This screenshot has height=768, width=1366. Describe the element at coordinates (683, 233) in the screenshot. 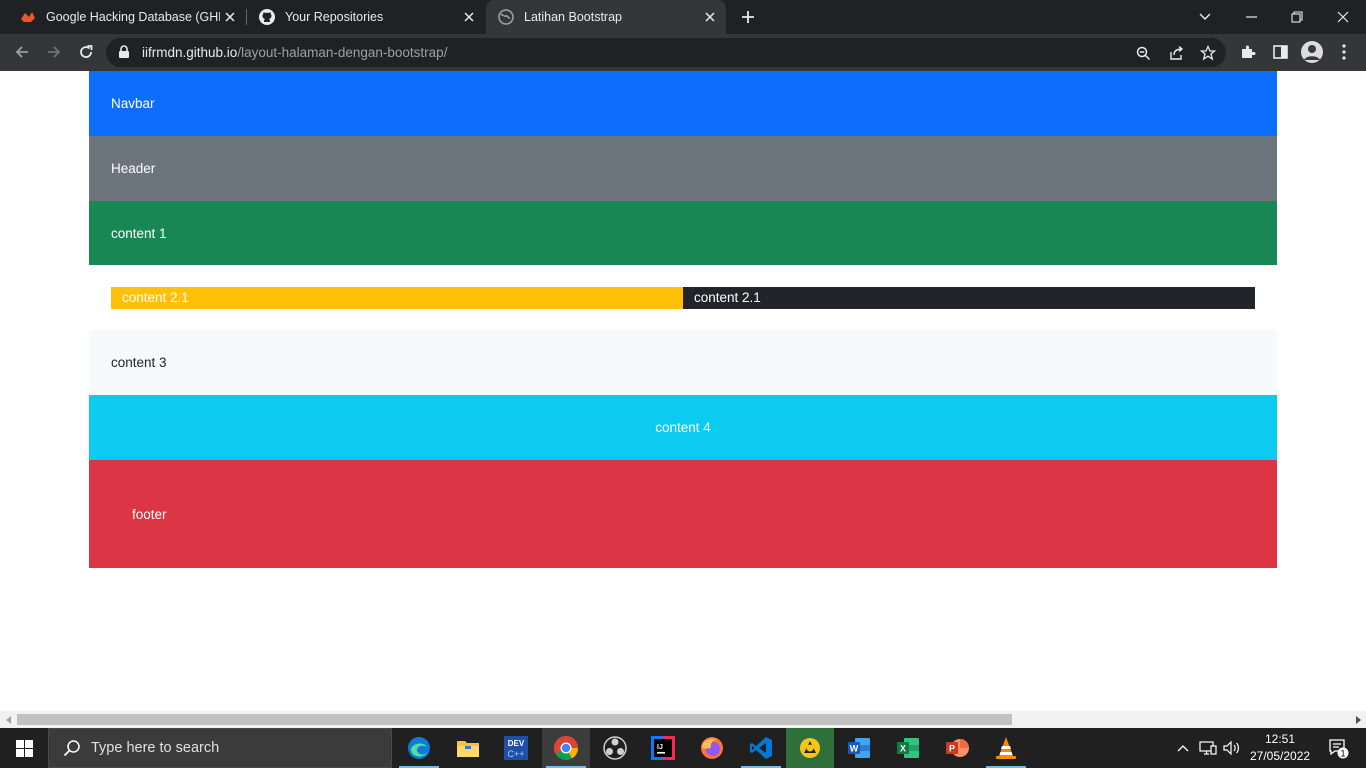

I see `content-1-section: content 1` at that location.